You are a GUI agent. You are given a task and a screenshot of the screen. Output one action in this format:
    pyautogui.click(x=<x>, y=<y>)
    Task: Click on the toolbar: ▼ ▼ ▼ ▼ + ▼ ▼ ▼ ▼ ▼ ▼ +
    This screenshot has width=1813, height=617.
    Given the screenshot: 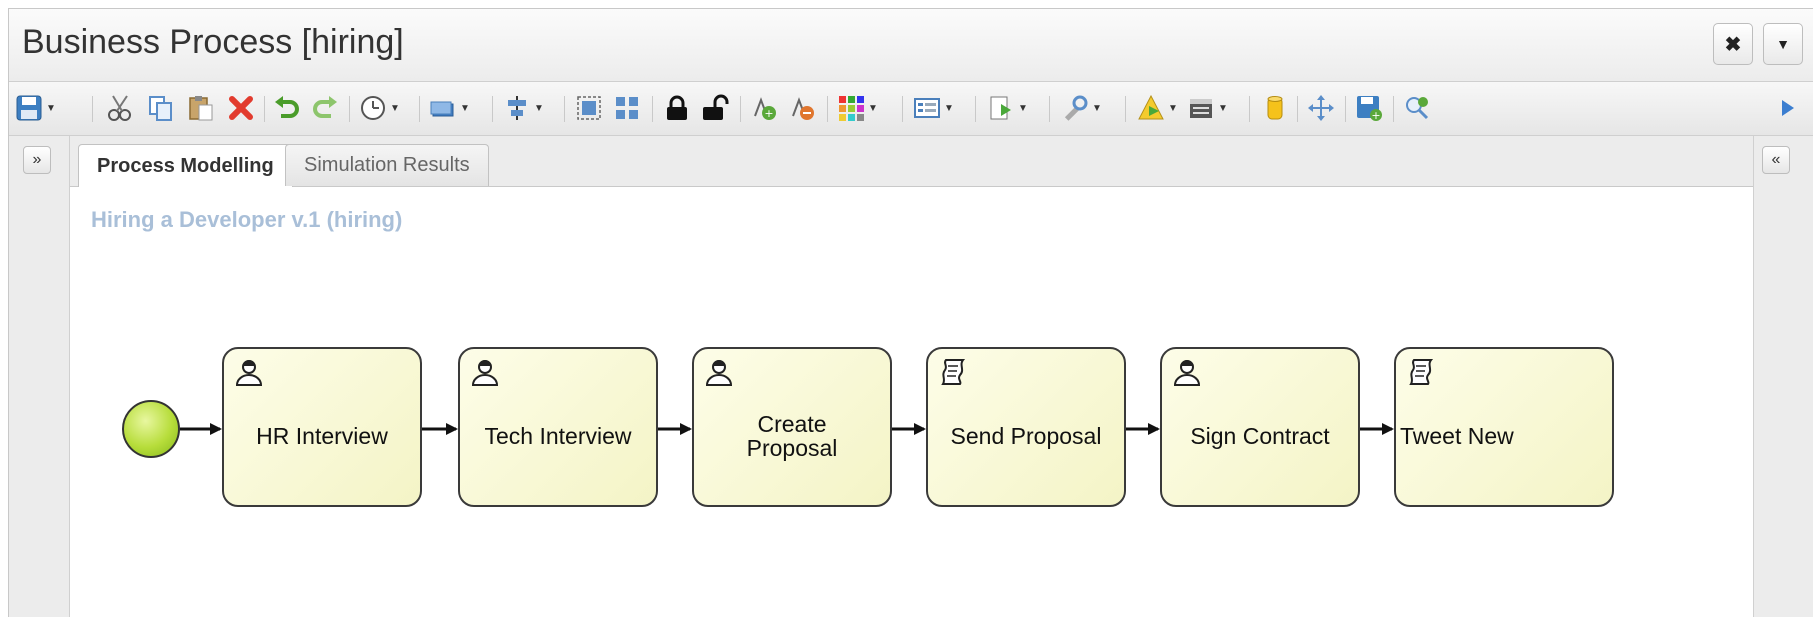 What is the action you would take?
    pyautogui.click(x=911, y=109)
    